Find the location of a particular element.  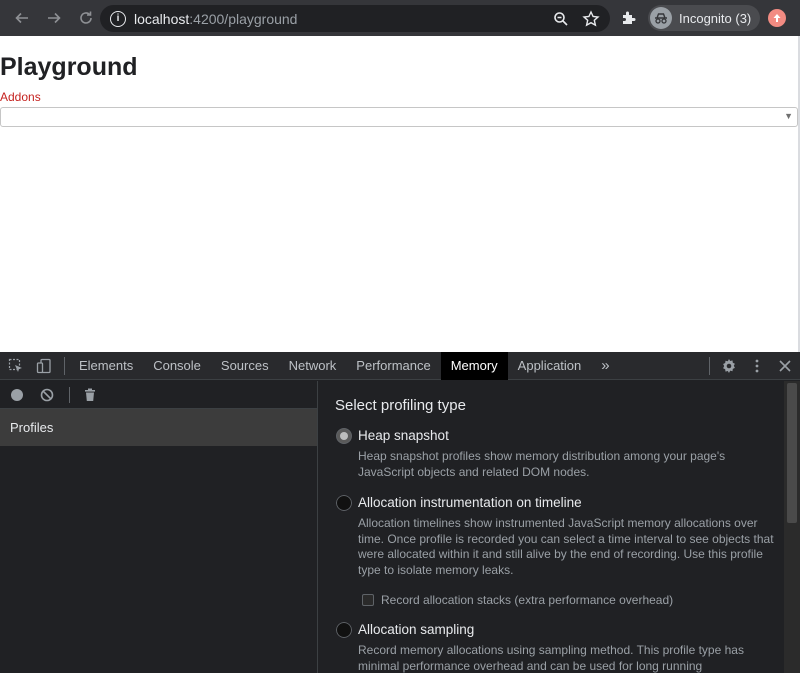

tab-sources: Sources is located at coordinates (245, 366).